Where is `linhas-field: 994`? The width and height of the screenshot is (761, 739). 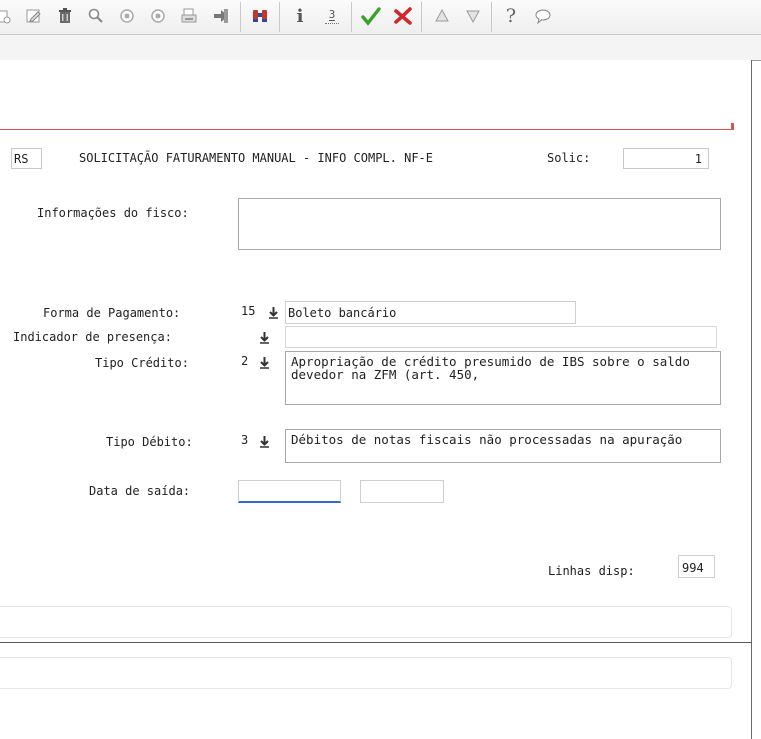 linhas-field: 994 is located at coordinates (696, 566).